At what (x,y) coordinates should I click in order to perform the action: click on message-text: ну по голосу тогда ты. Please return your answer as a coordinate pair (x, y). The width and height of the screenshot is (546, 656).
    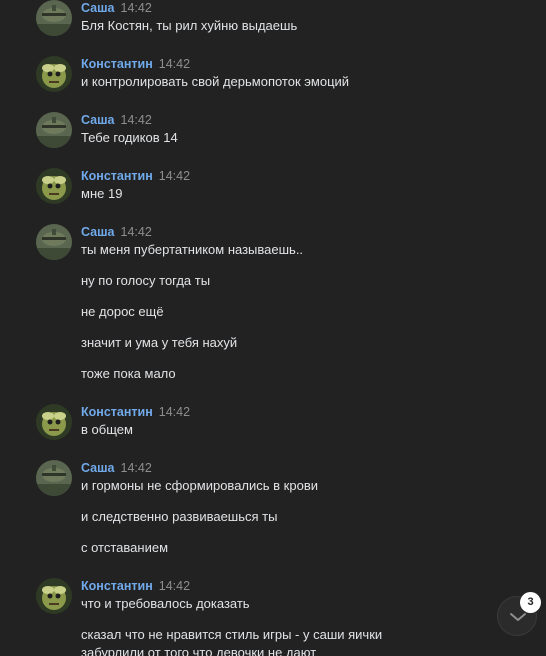
    Looking at the image, I should click on (146, 280).